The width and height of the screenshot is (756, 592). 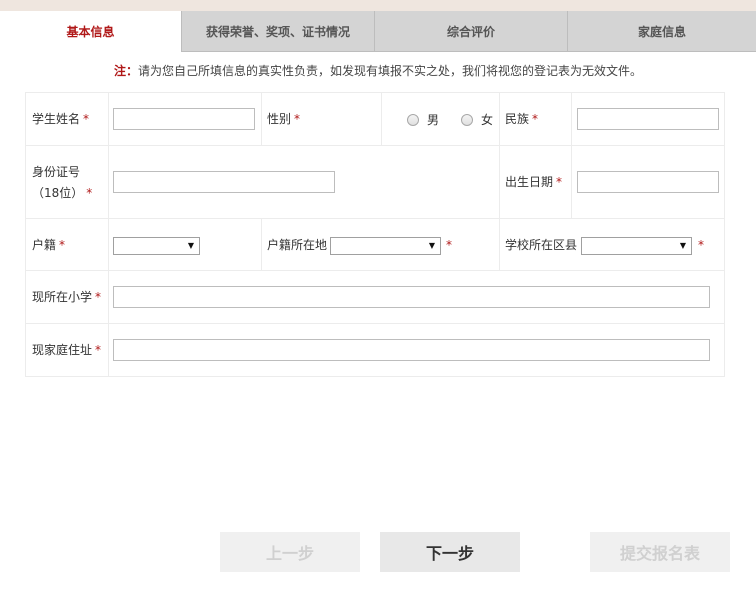 What do you see at coordinates (423, 119) in the screenshot?
I see `gender-male-radio: 男` at bounding box center [423, 119].